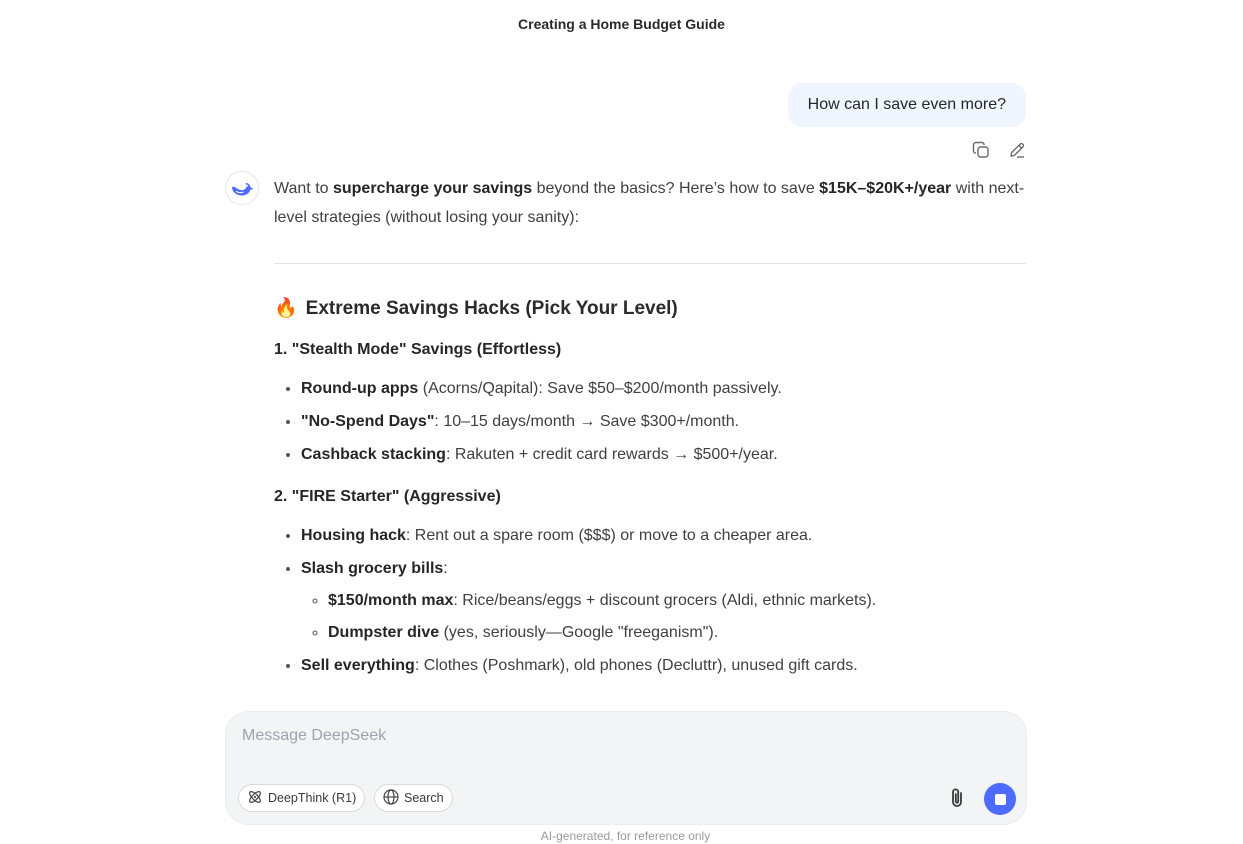 This screenshot has width=1243, height=844. What do you see at coordinates (286, 308) in the screenshot?
I see `fire-icon: 🔥` at bounding box center [286, 308].